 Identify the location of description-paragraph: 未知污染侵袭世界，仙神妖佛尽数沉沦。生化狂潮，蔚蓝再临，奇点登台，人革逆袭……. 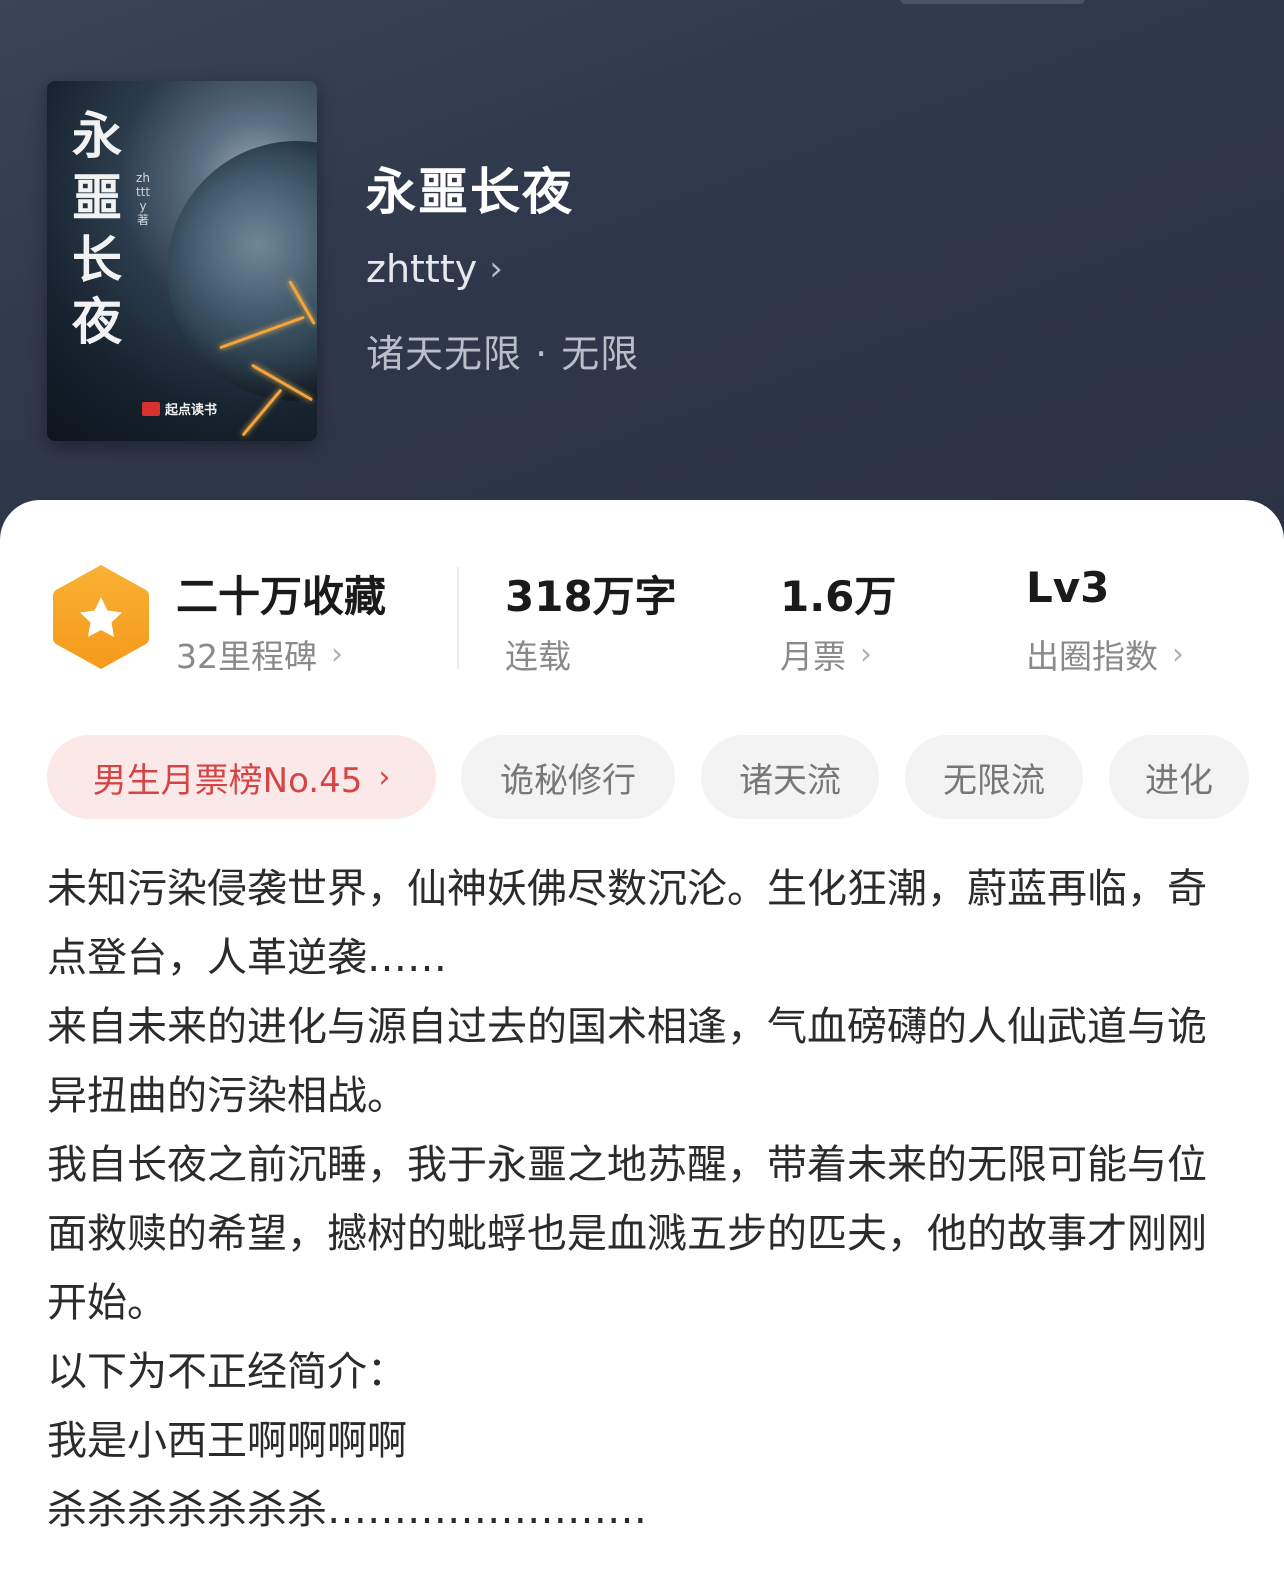
(627, 923).